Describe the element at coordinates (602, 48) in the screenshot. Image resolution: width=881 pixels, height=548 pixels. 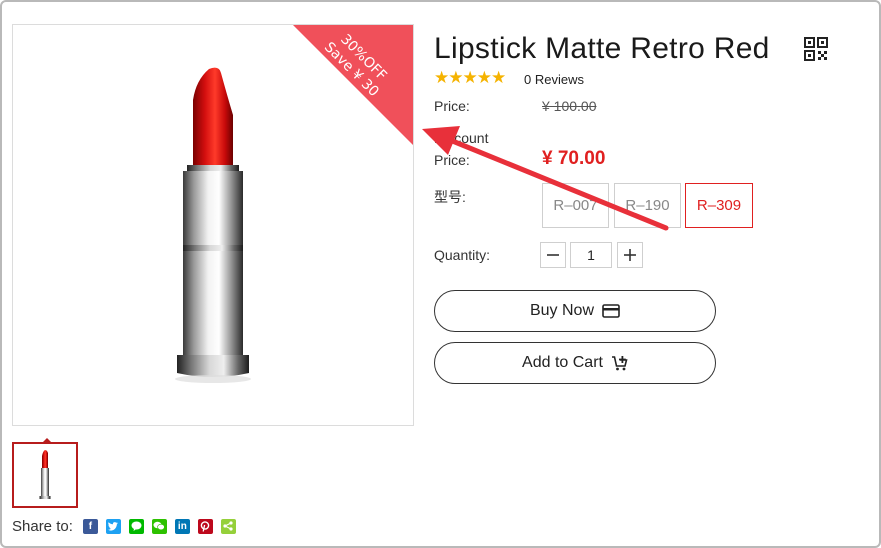
I see `product-title: Lipstick Matte Retro Red` at that location.